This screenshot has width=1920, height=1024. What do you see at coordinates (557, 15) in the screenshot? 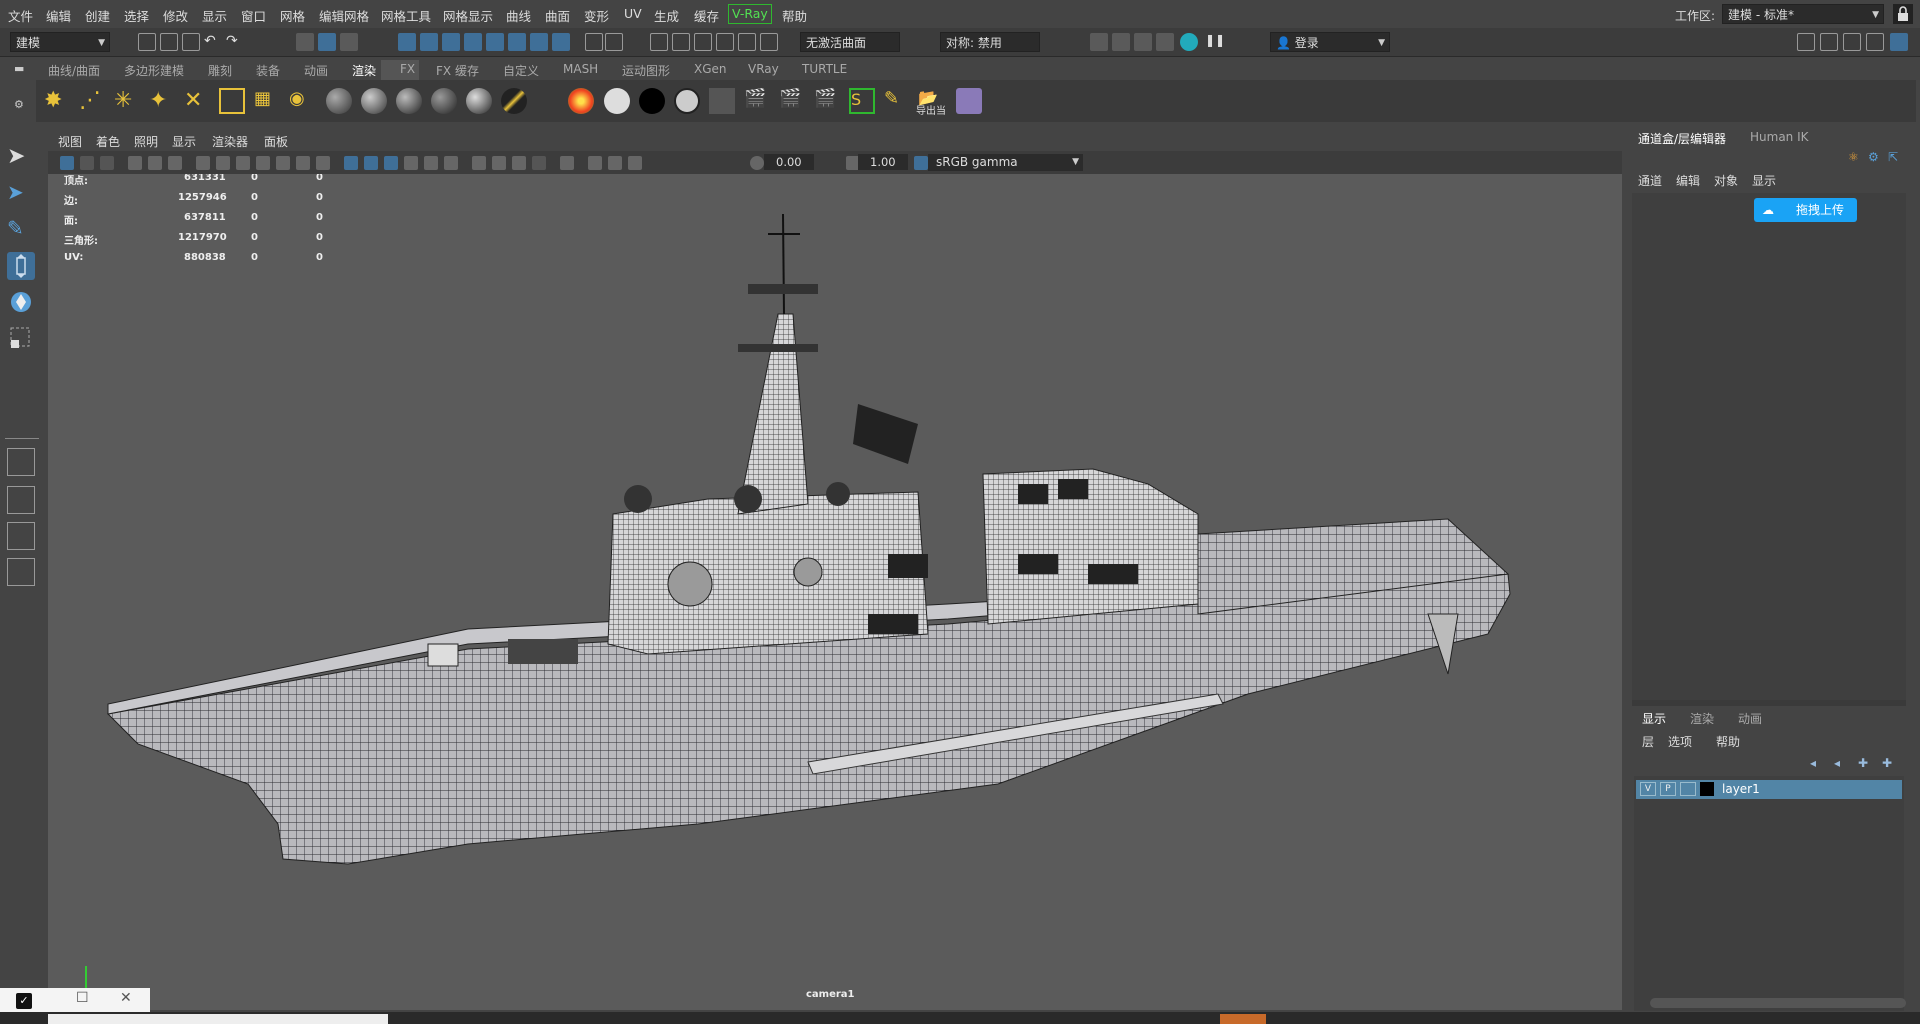
I see `menu-surfaces: 曲面` at bounding box center [557, 15].